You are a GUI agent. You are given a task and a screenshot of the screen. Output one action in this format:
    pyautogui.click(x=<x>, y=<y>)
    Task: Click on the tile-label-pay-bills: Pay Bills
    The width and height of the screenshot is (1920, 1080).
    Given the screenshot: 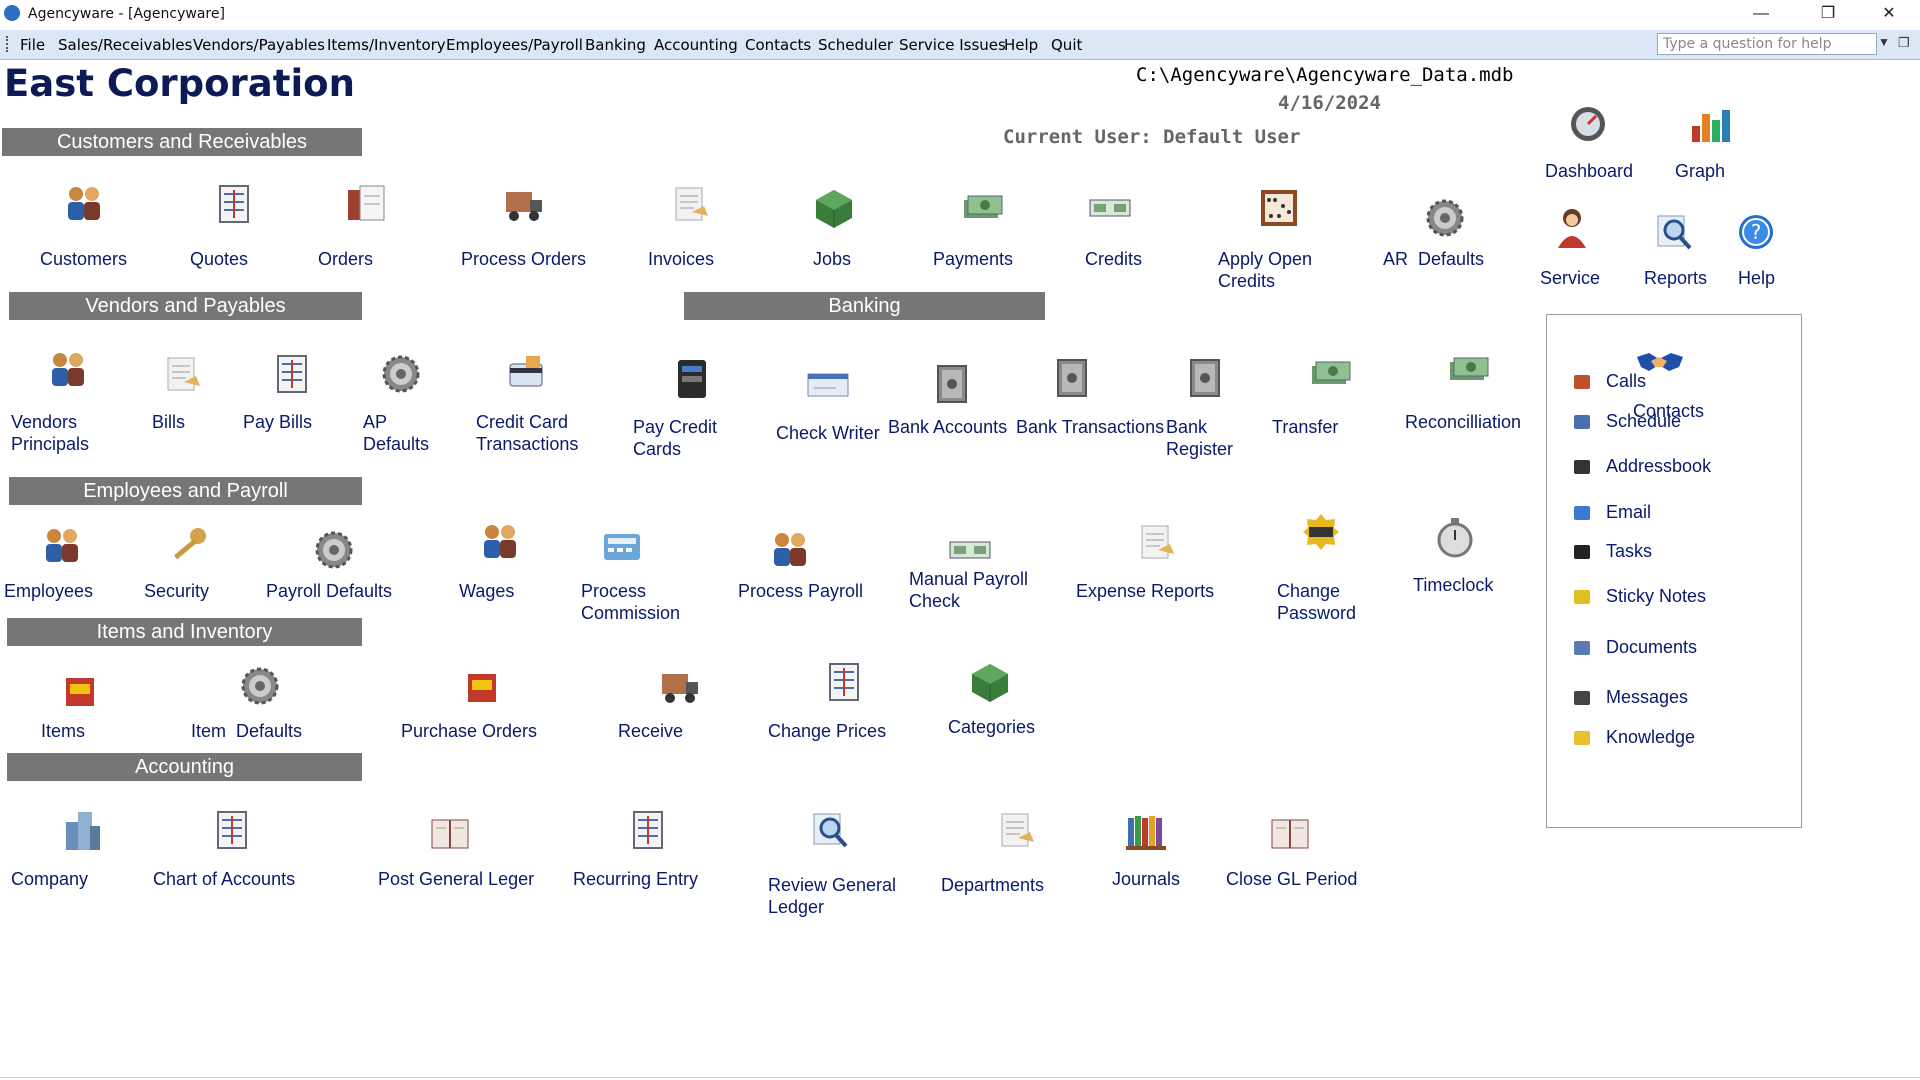 What is the action you would take?
    pyautogui.click(x=277, y=422)
    